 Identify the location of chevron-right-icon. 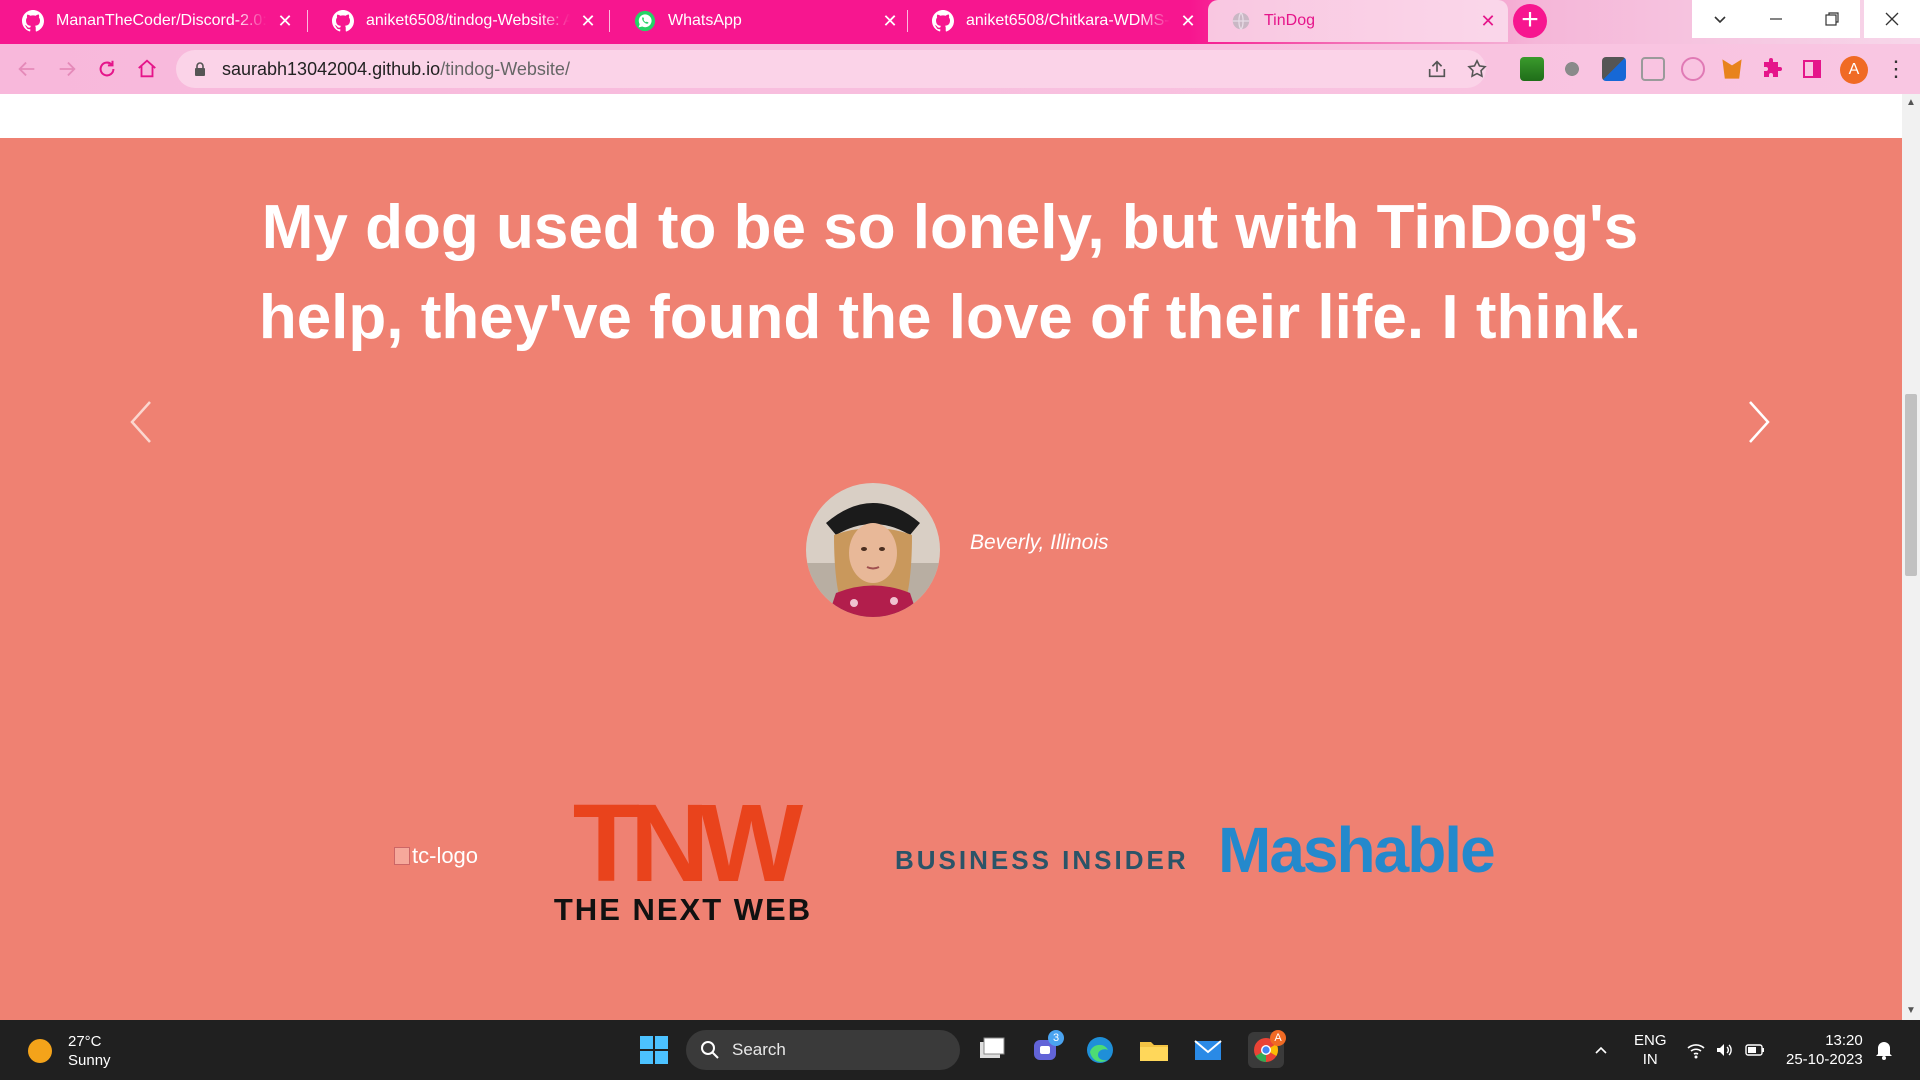
(1759, 422).